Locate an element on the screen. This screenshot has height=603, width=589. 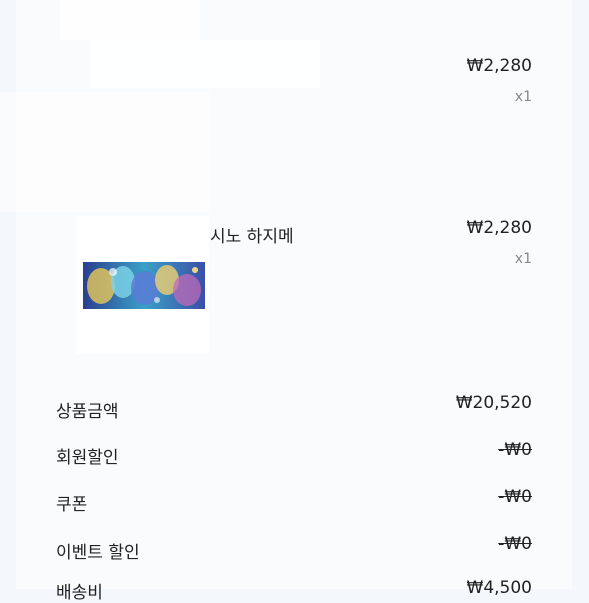
shipping-fee-label: 배송비 is located at coordinates (79, 593).